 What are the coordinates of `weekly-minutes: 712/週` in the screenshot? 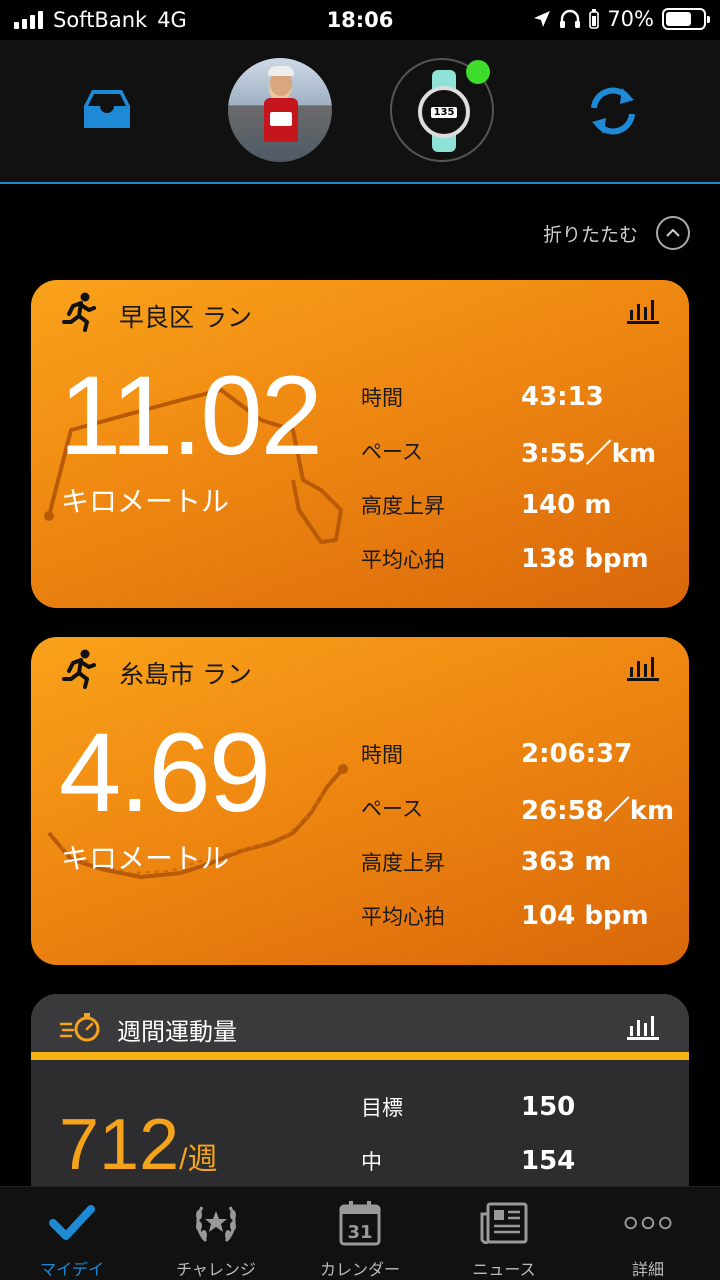 It's located at (138, 1145).